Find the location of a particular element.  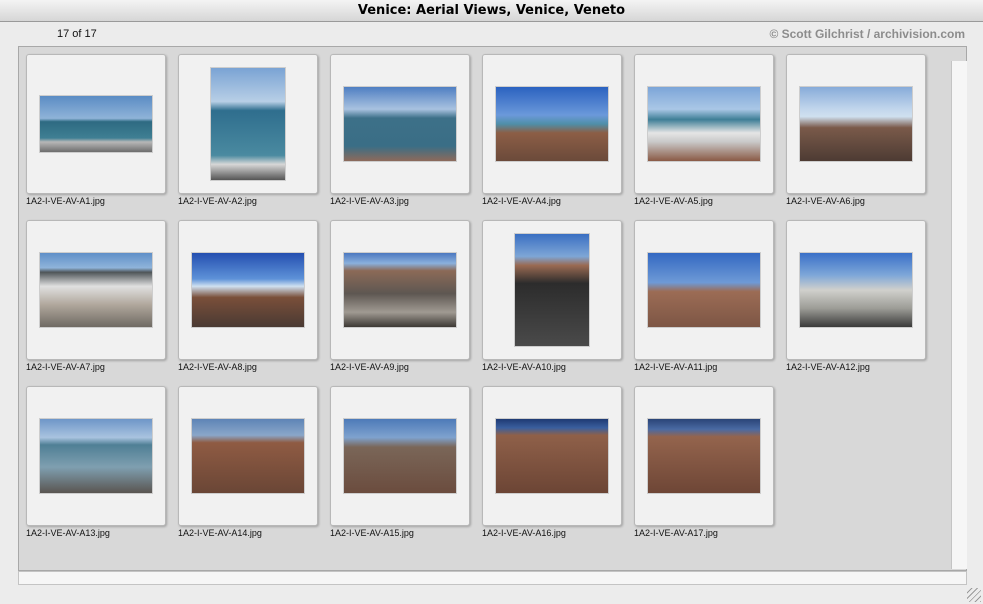

thumbnail-item: 1A2-I-VE-AV-A2.jpg is located at coordinates (248, 137).